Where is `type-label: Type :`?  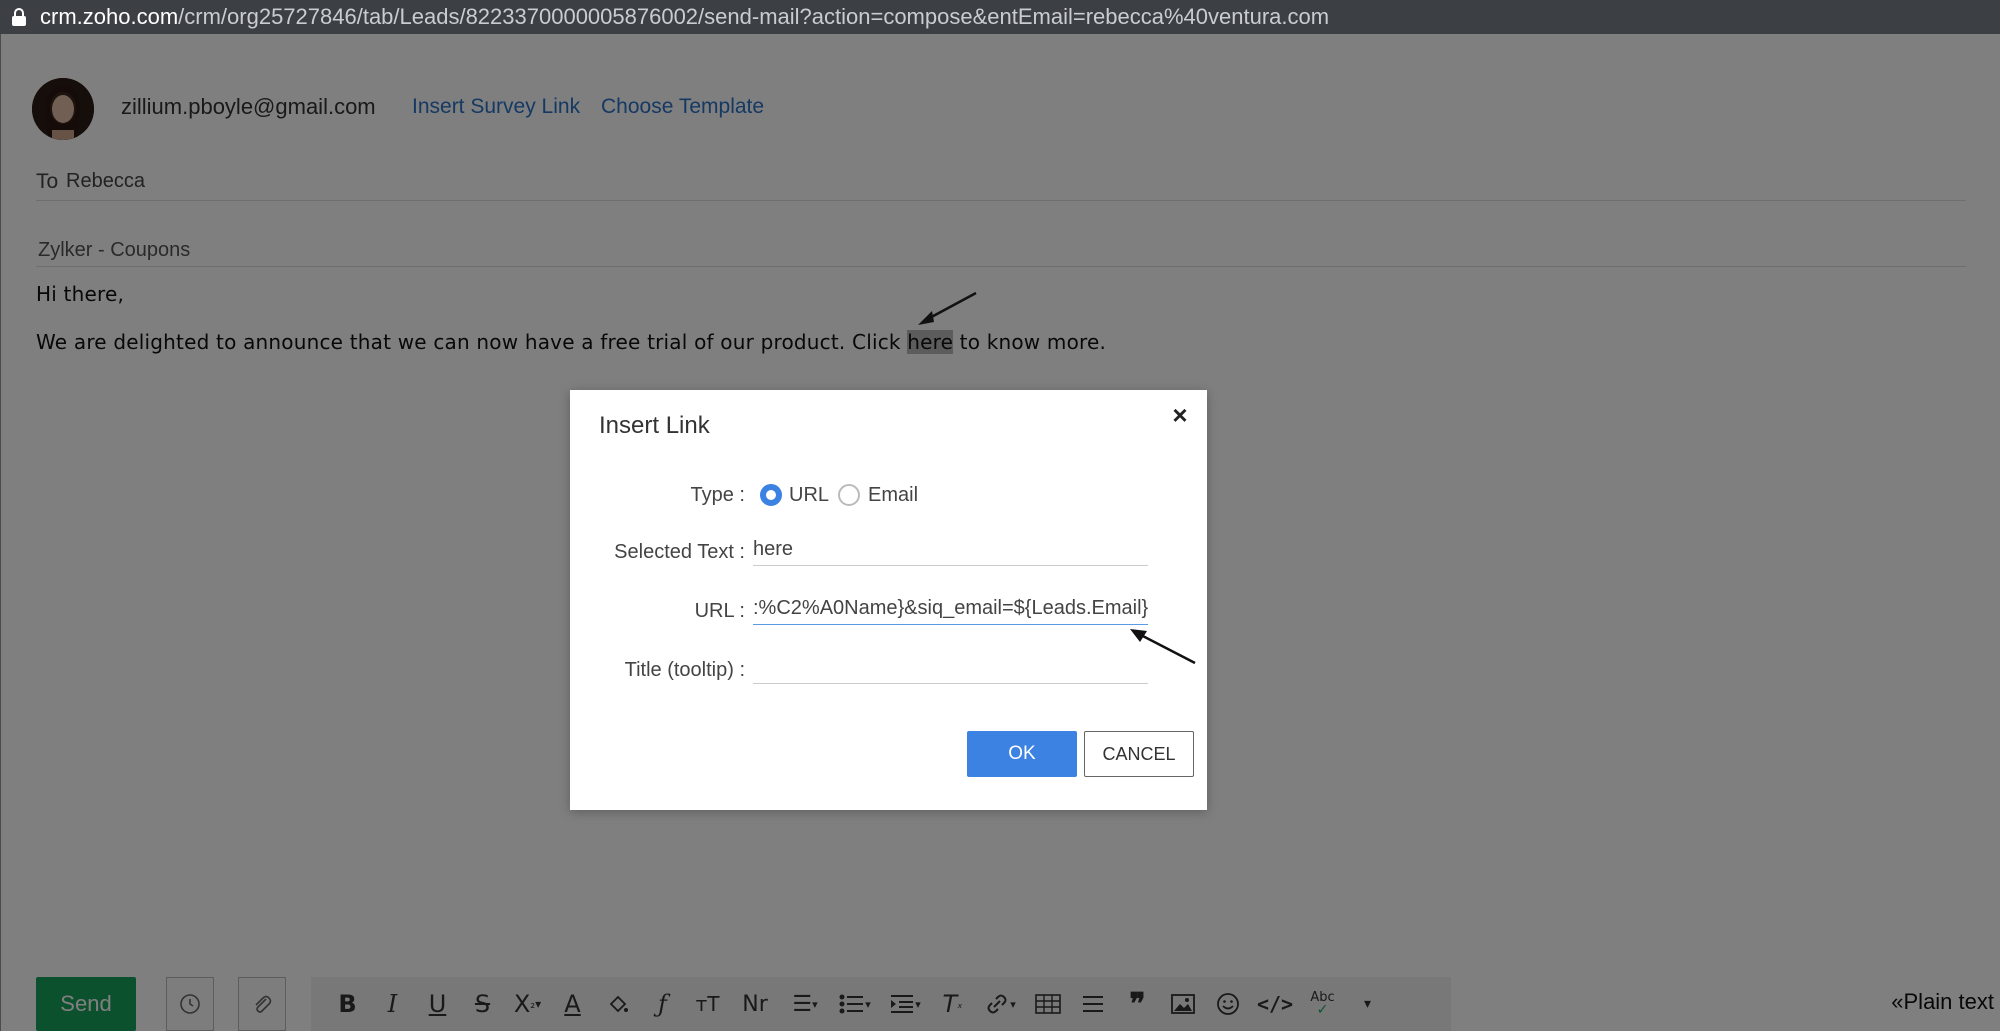
type-label: Type : is located at coordinates (717, 495).